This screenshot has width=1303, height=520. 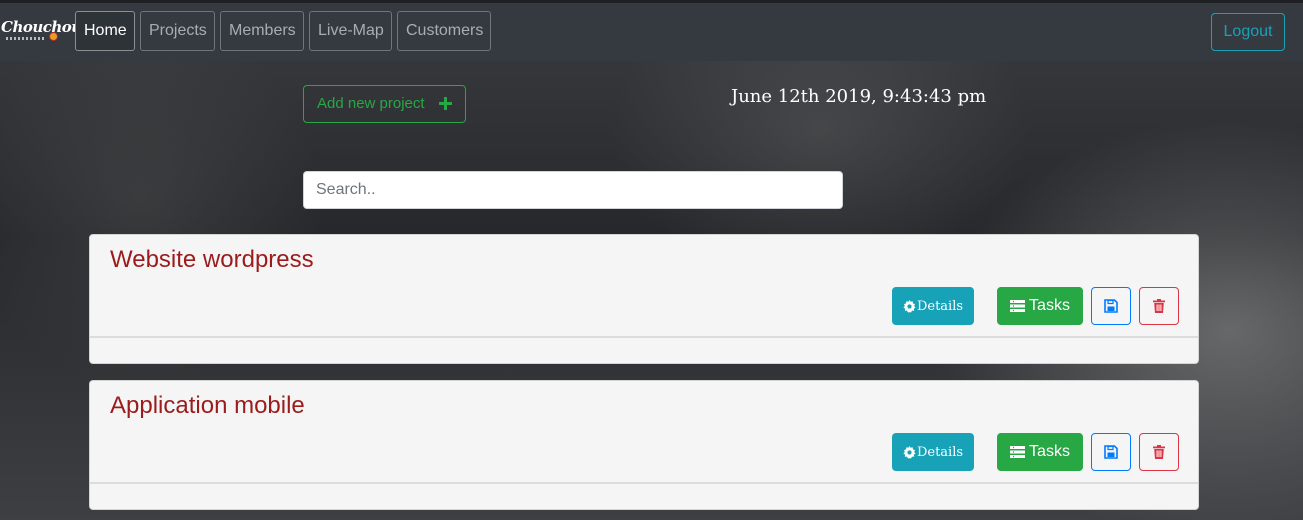 What do you see at coordinates (350, 31) in the screenshot?
I see `nav-item-live-map: Live-Map` at bounding box center [350, 31].